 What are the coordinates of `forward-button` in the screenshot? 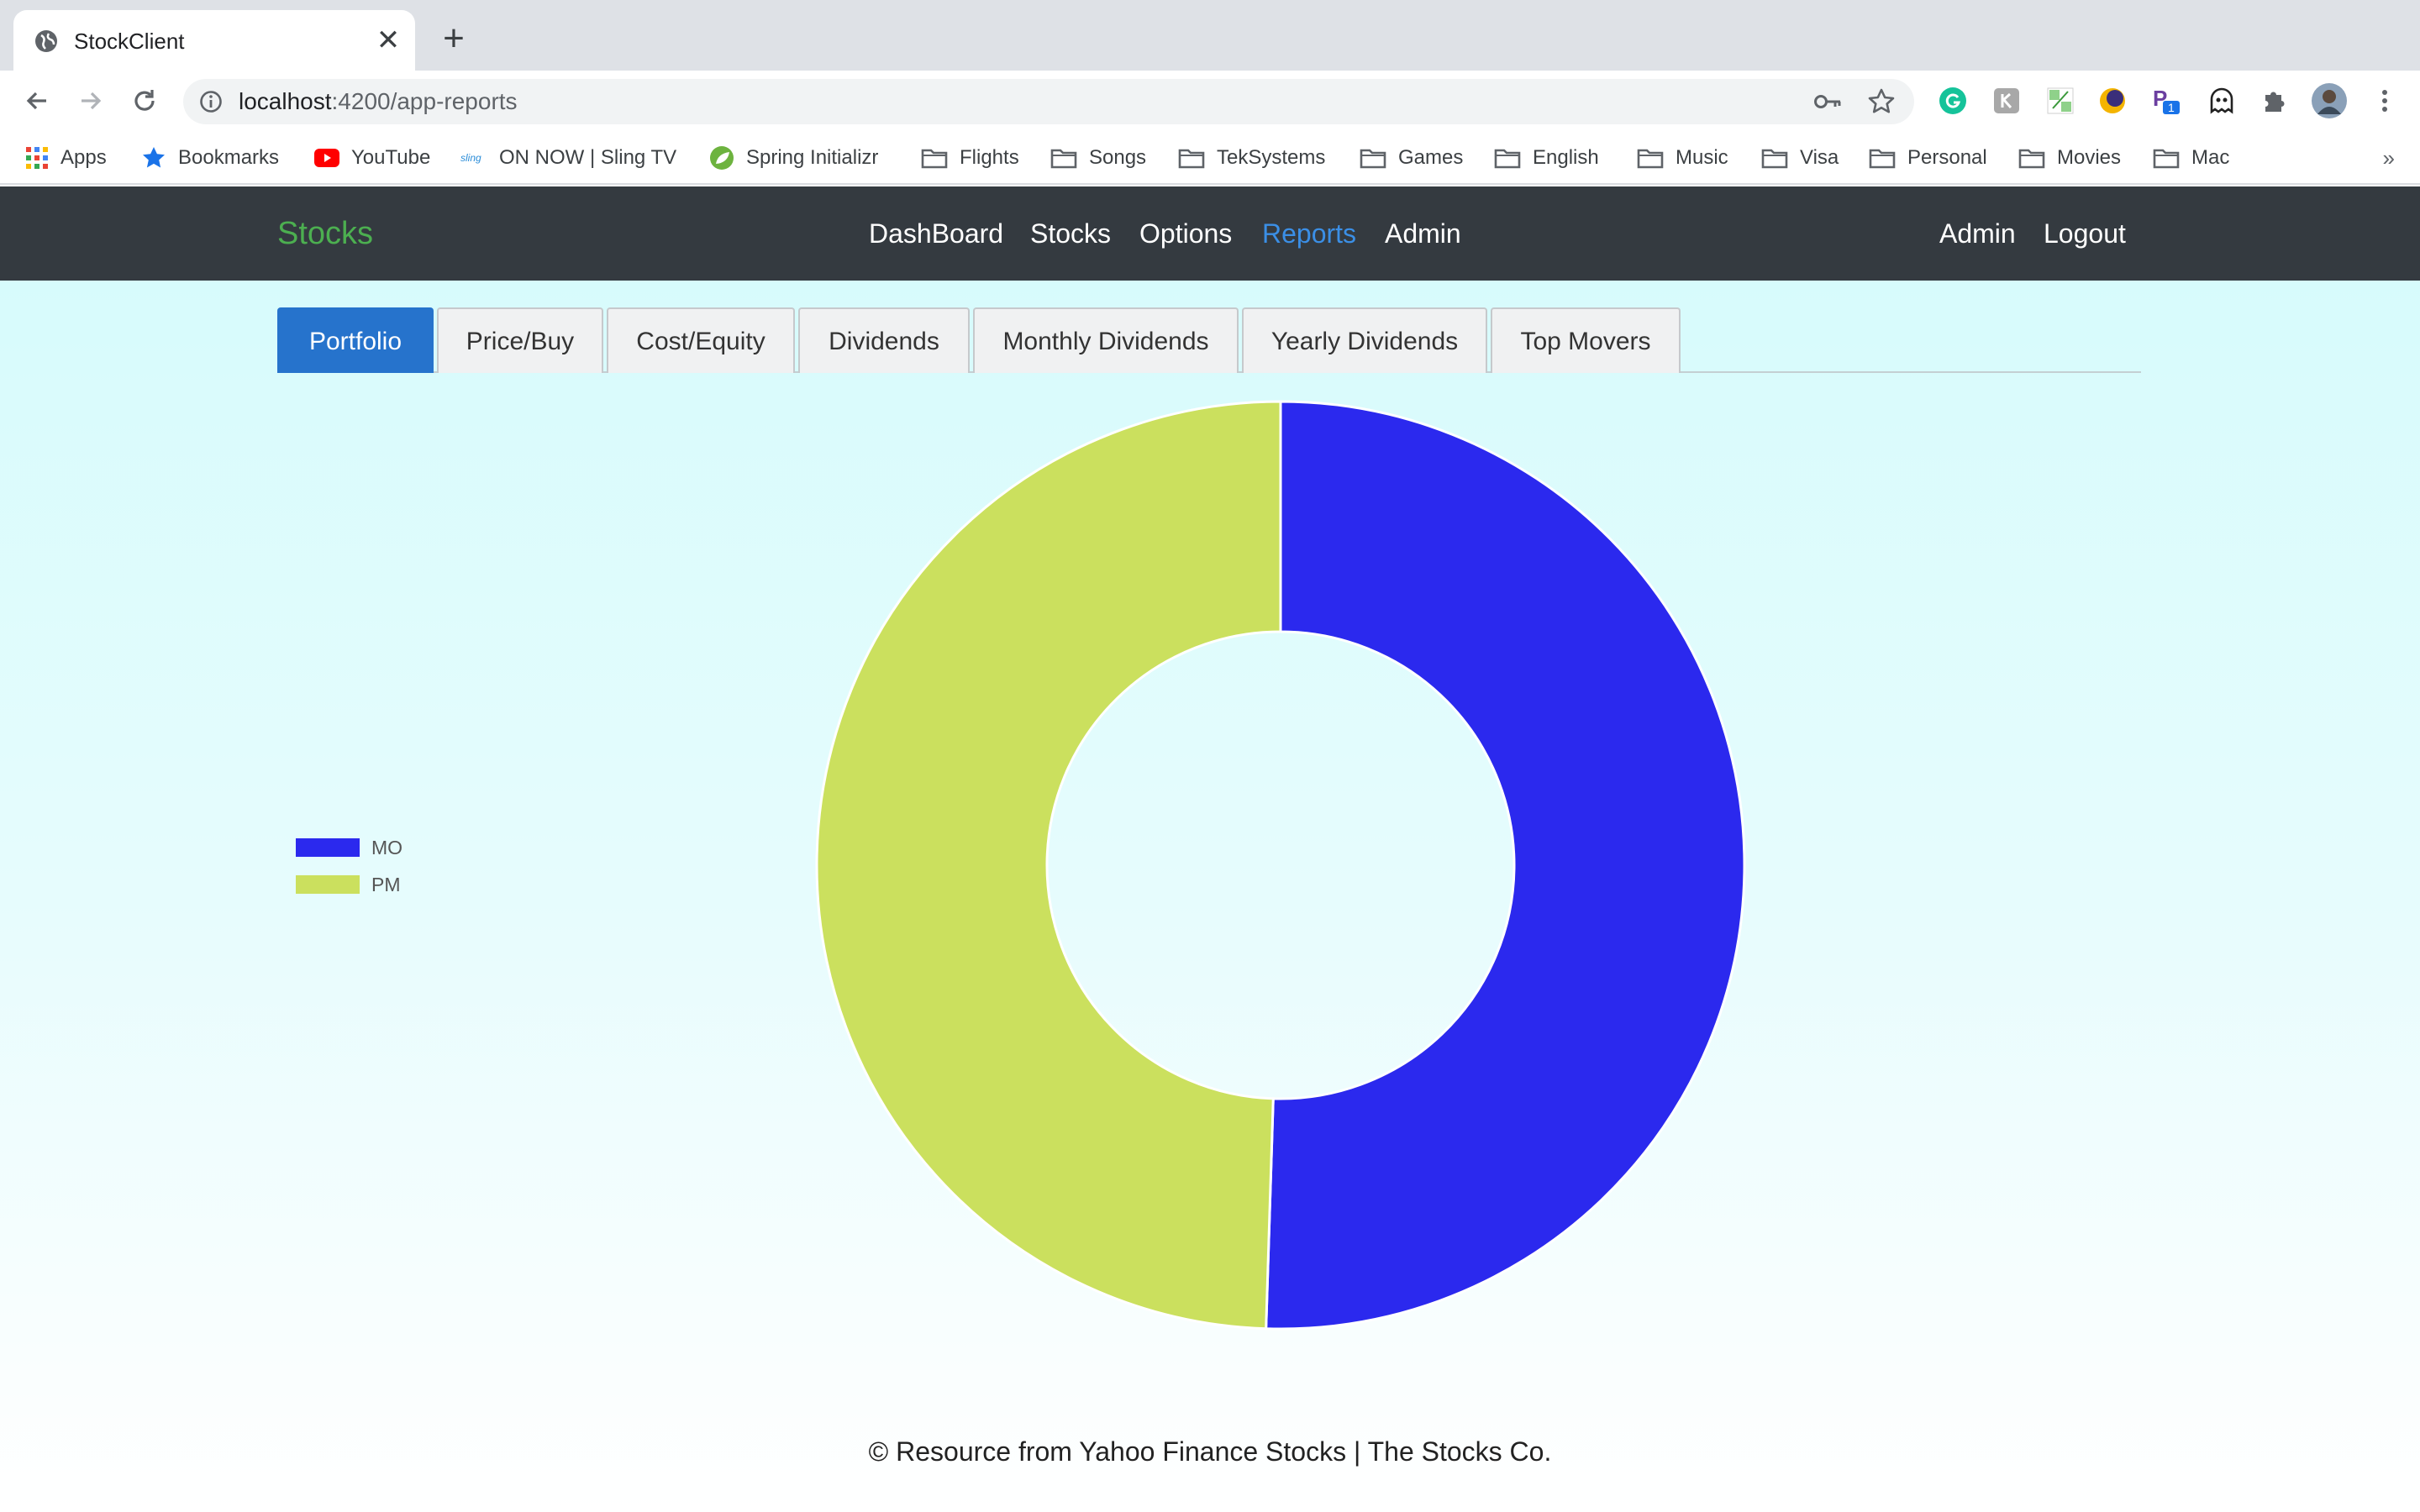 It's located at (90, 100).